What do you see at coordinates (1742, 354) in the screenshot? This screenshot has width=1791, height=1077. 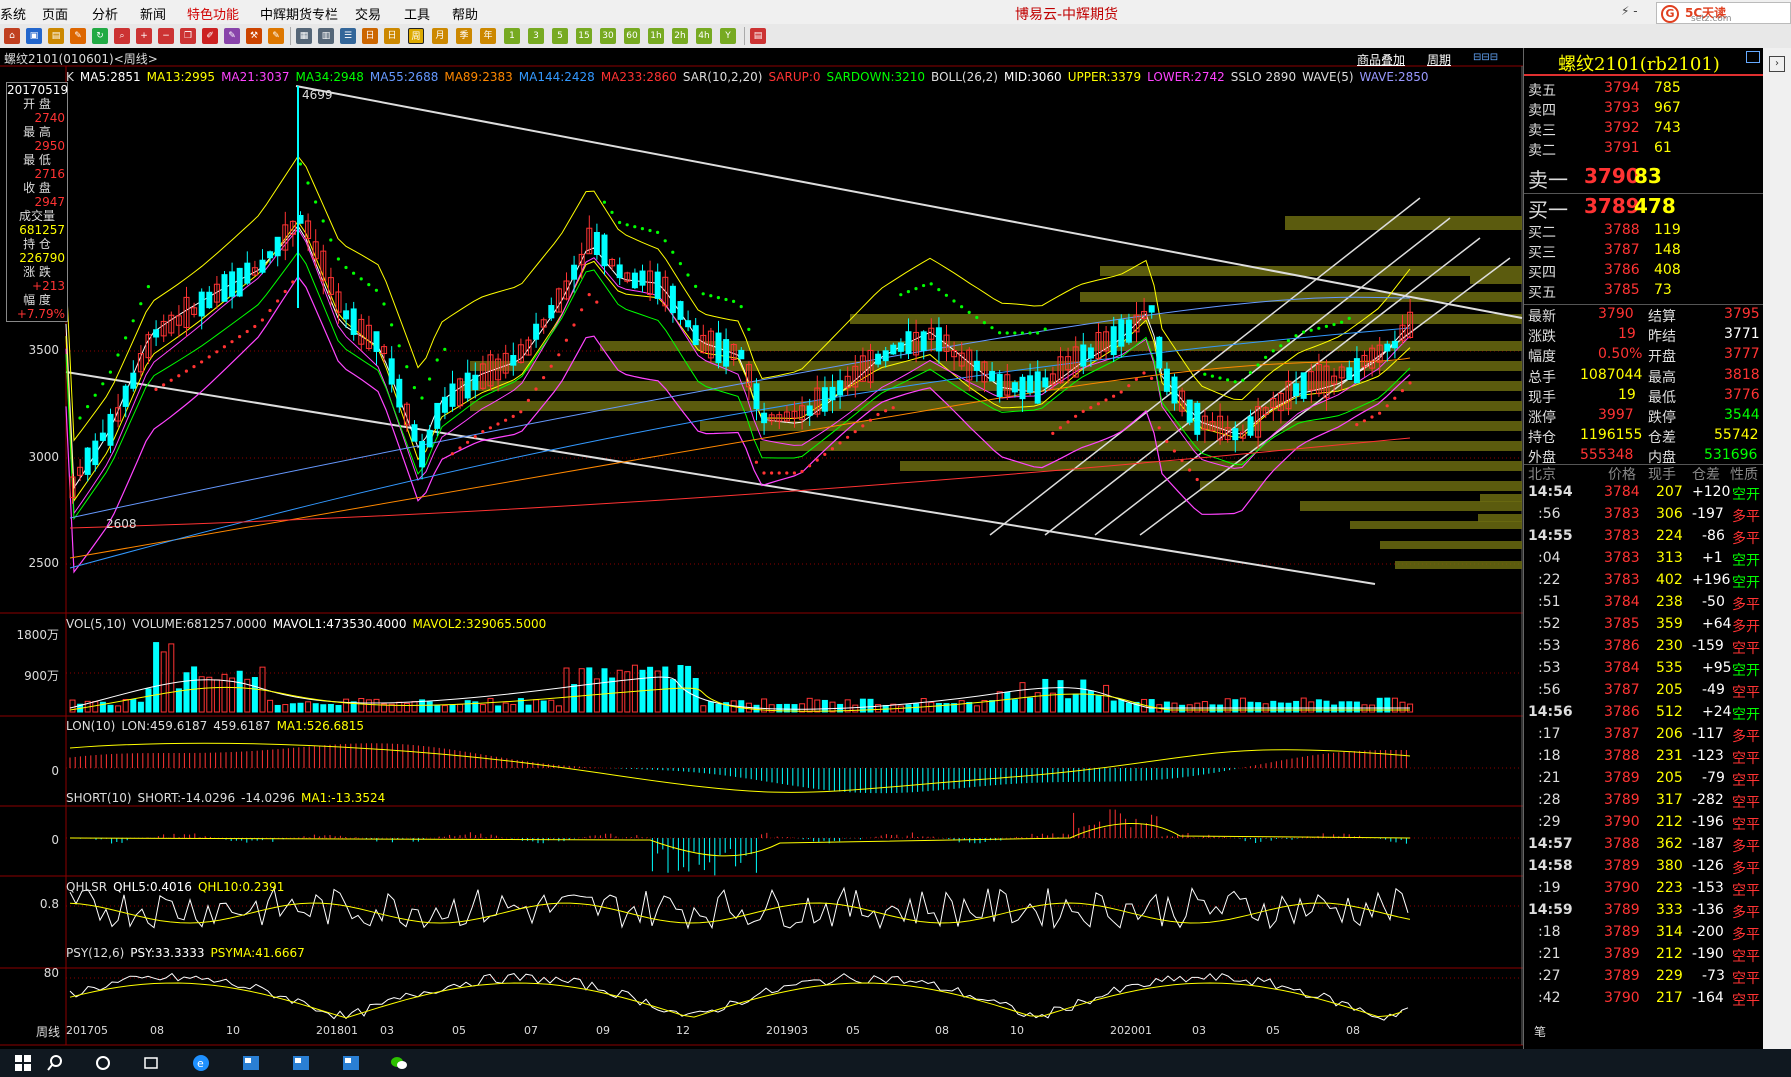 I see `stat-value: 3777` at bounding box center [1742, 354].